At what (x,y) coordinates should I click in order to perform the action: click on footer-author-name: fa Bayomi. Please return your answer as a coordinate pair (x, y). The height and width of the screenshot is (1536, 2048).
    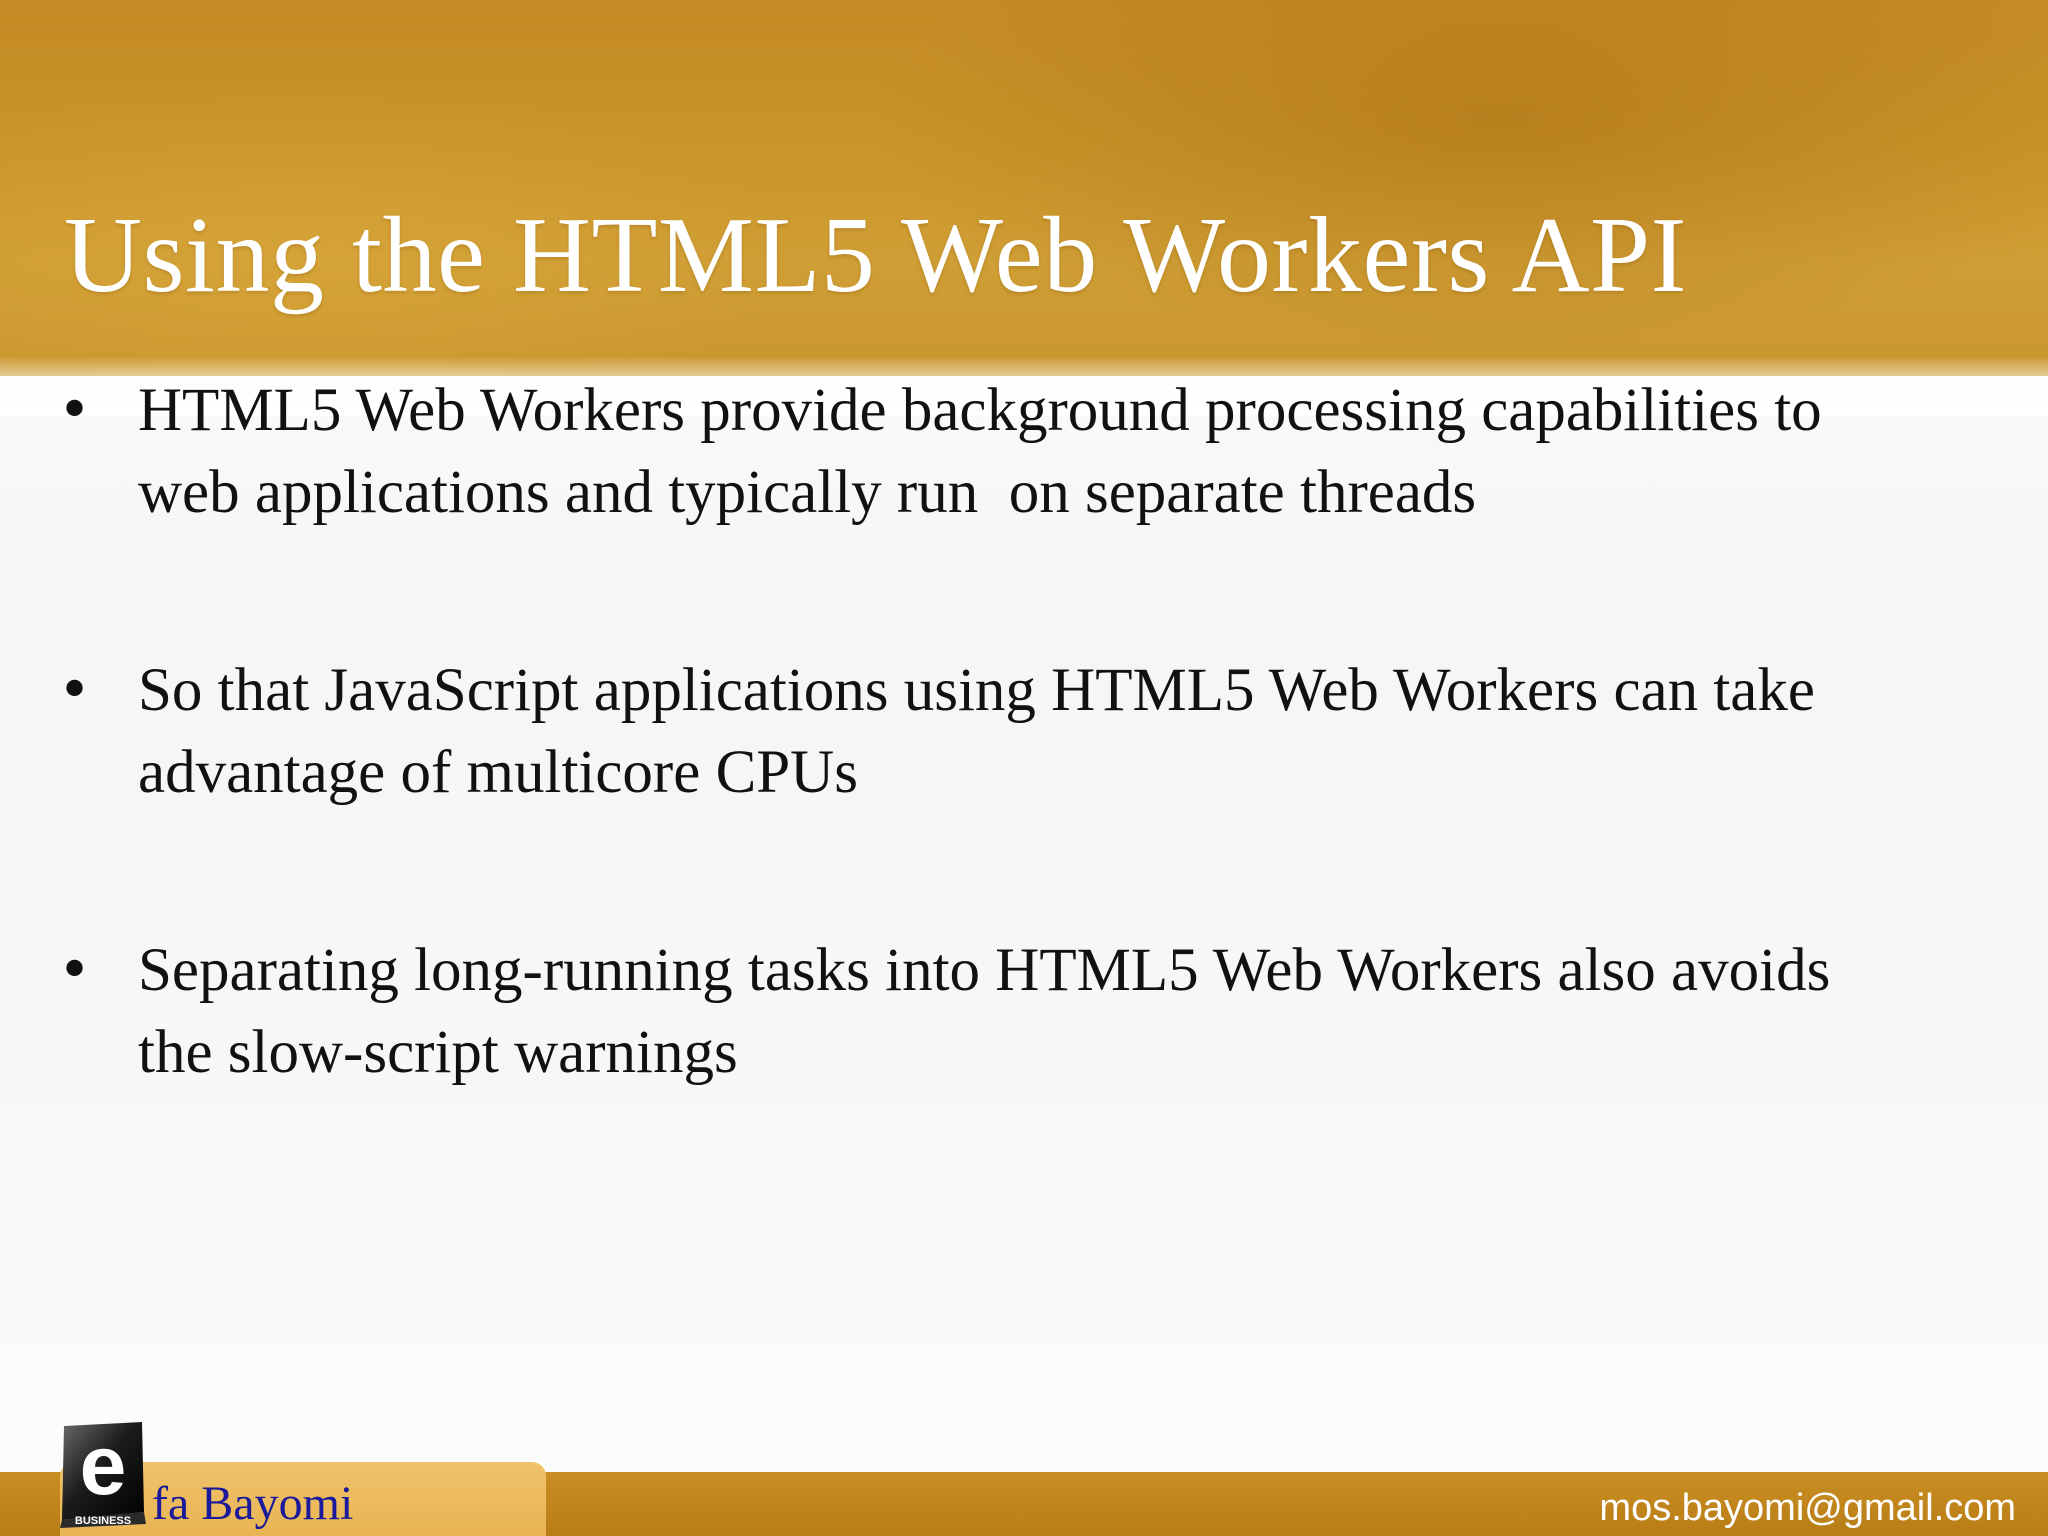
    Looking at the image, I should click on (253, 1503).